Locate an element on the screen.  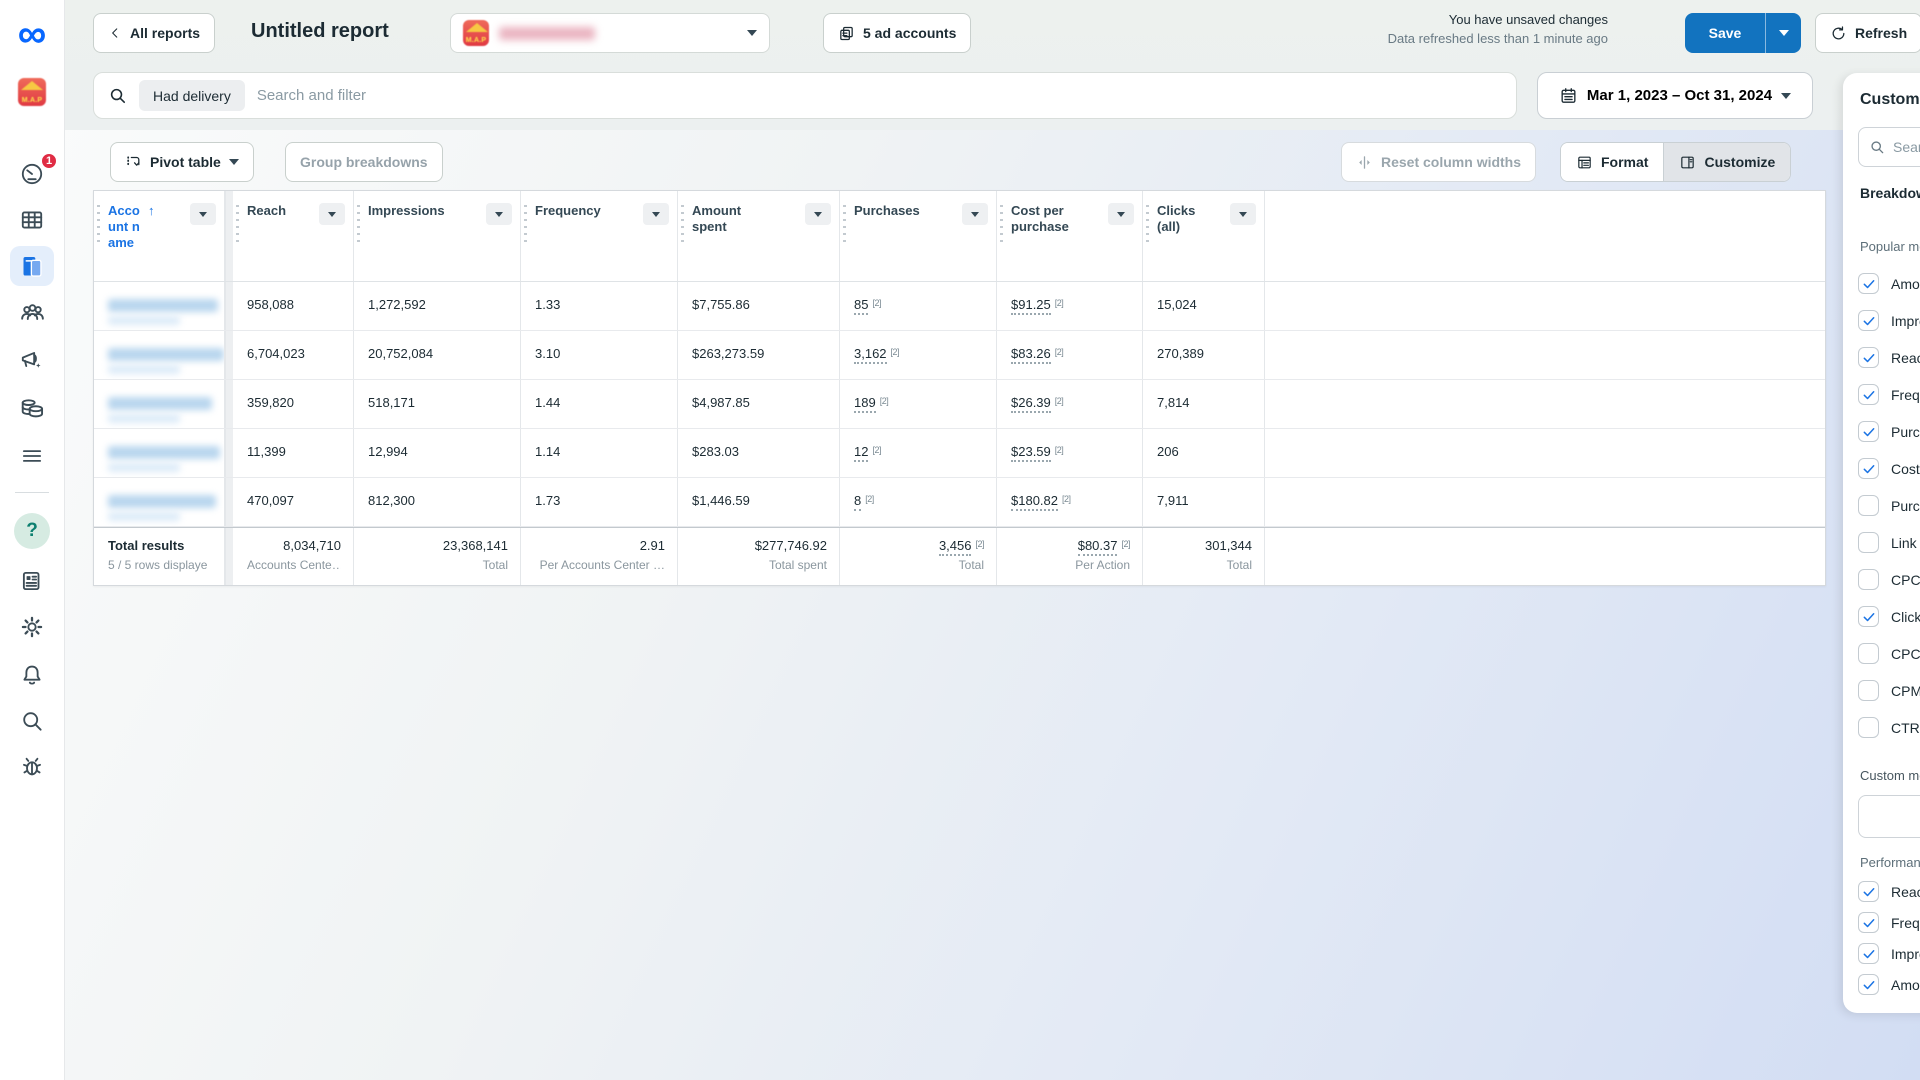
impressions-column-menu is located at coordinates (499, 214).